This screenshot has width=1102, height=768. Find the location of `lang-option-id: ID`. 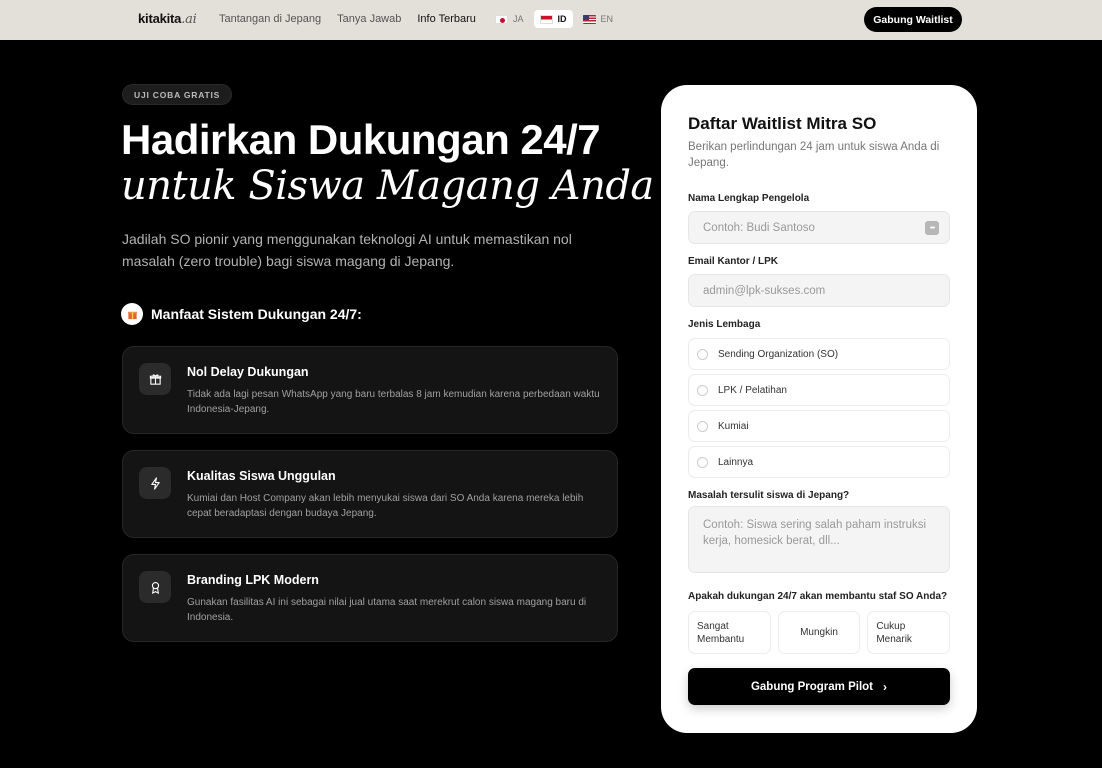

lang-option-id: ID is located at coordinates (553, 19).